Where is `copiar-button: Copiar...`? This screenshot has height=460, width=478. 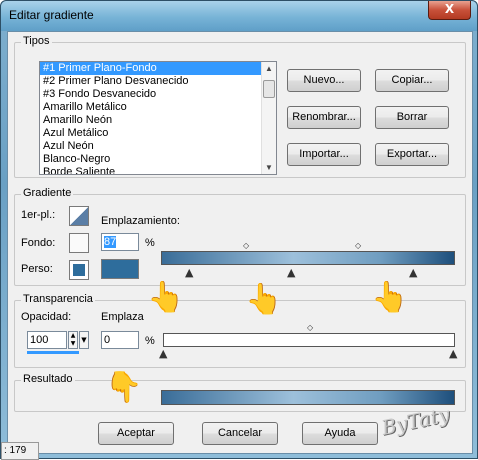 copiar-button: Copiar... is located at coordinates (412, 80).